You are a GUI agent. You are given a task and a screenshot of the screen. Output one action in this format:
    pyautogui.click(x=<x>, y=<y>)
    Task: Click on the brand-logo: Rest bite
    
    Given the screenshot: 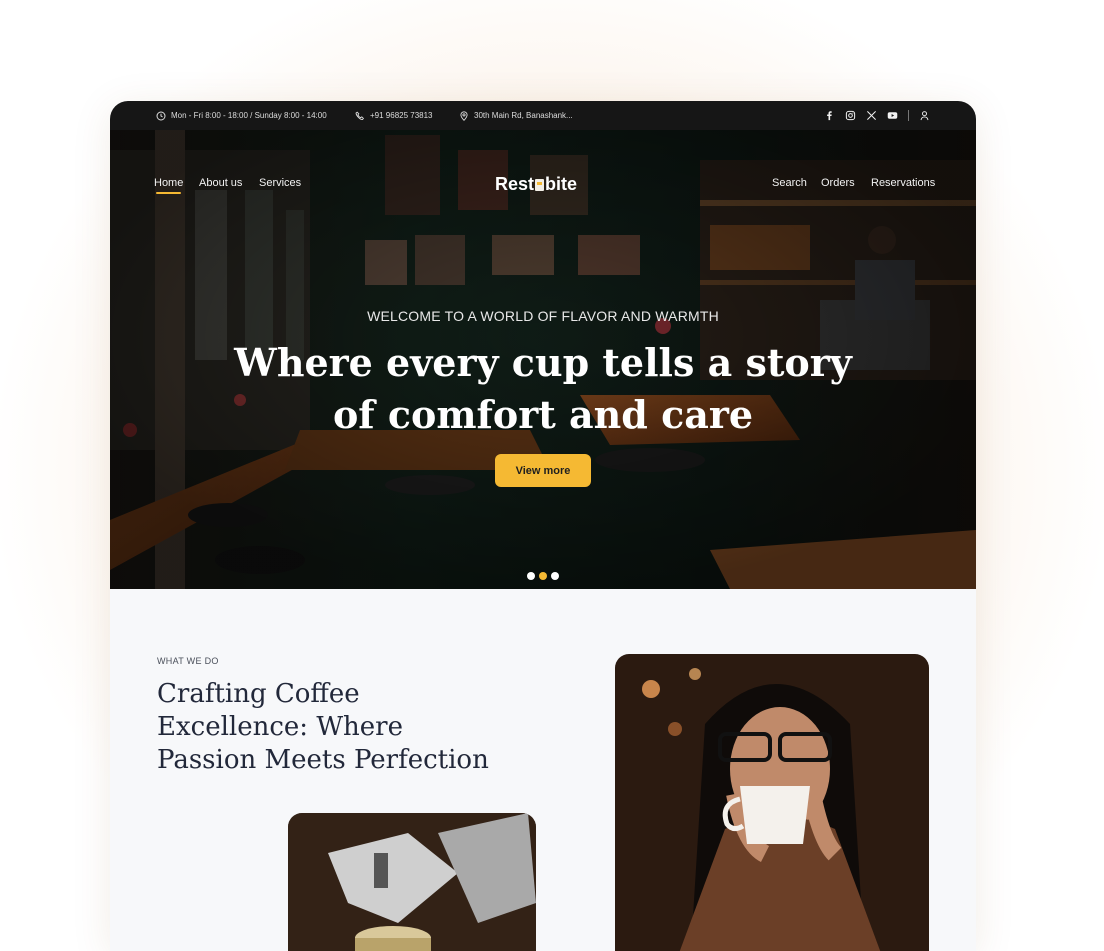 What is the action you would take?
    pyautogui.click(x=536, y=184)
    